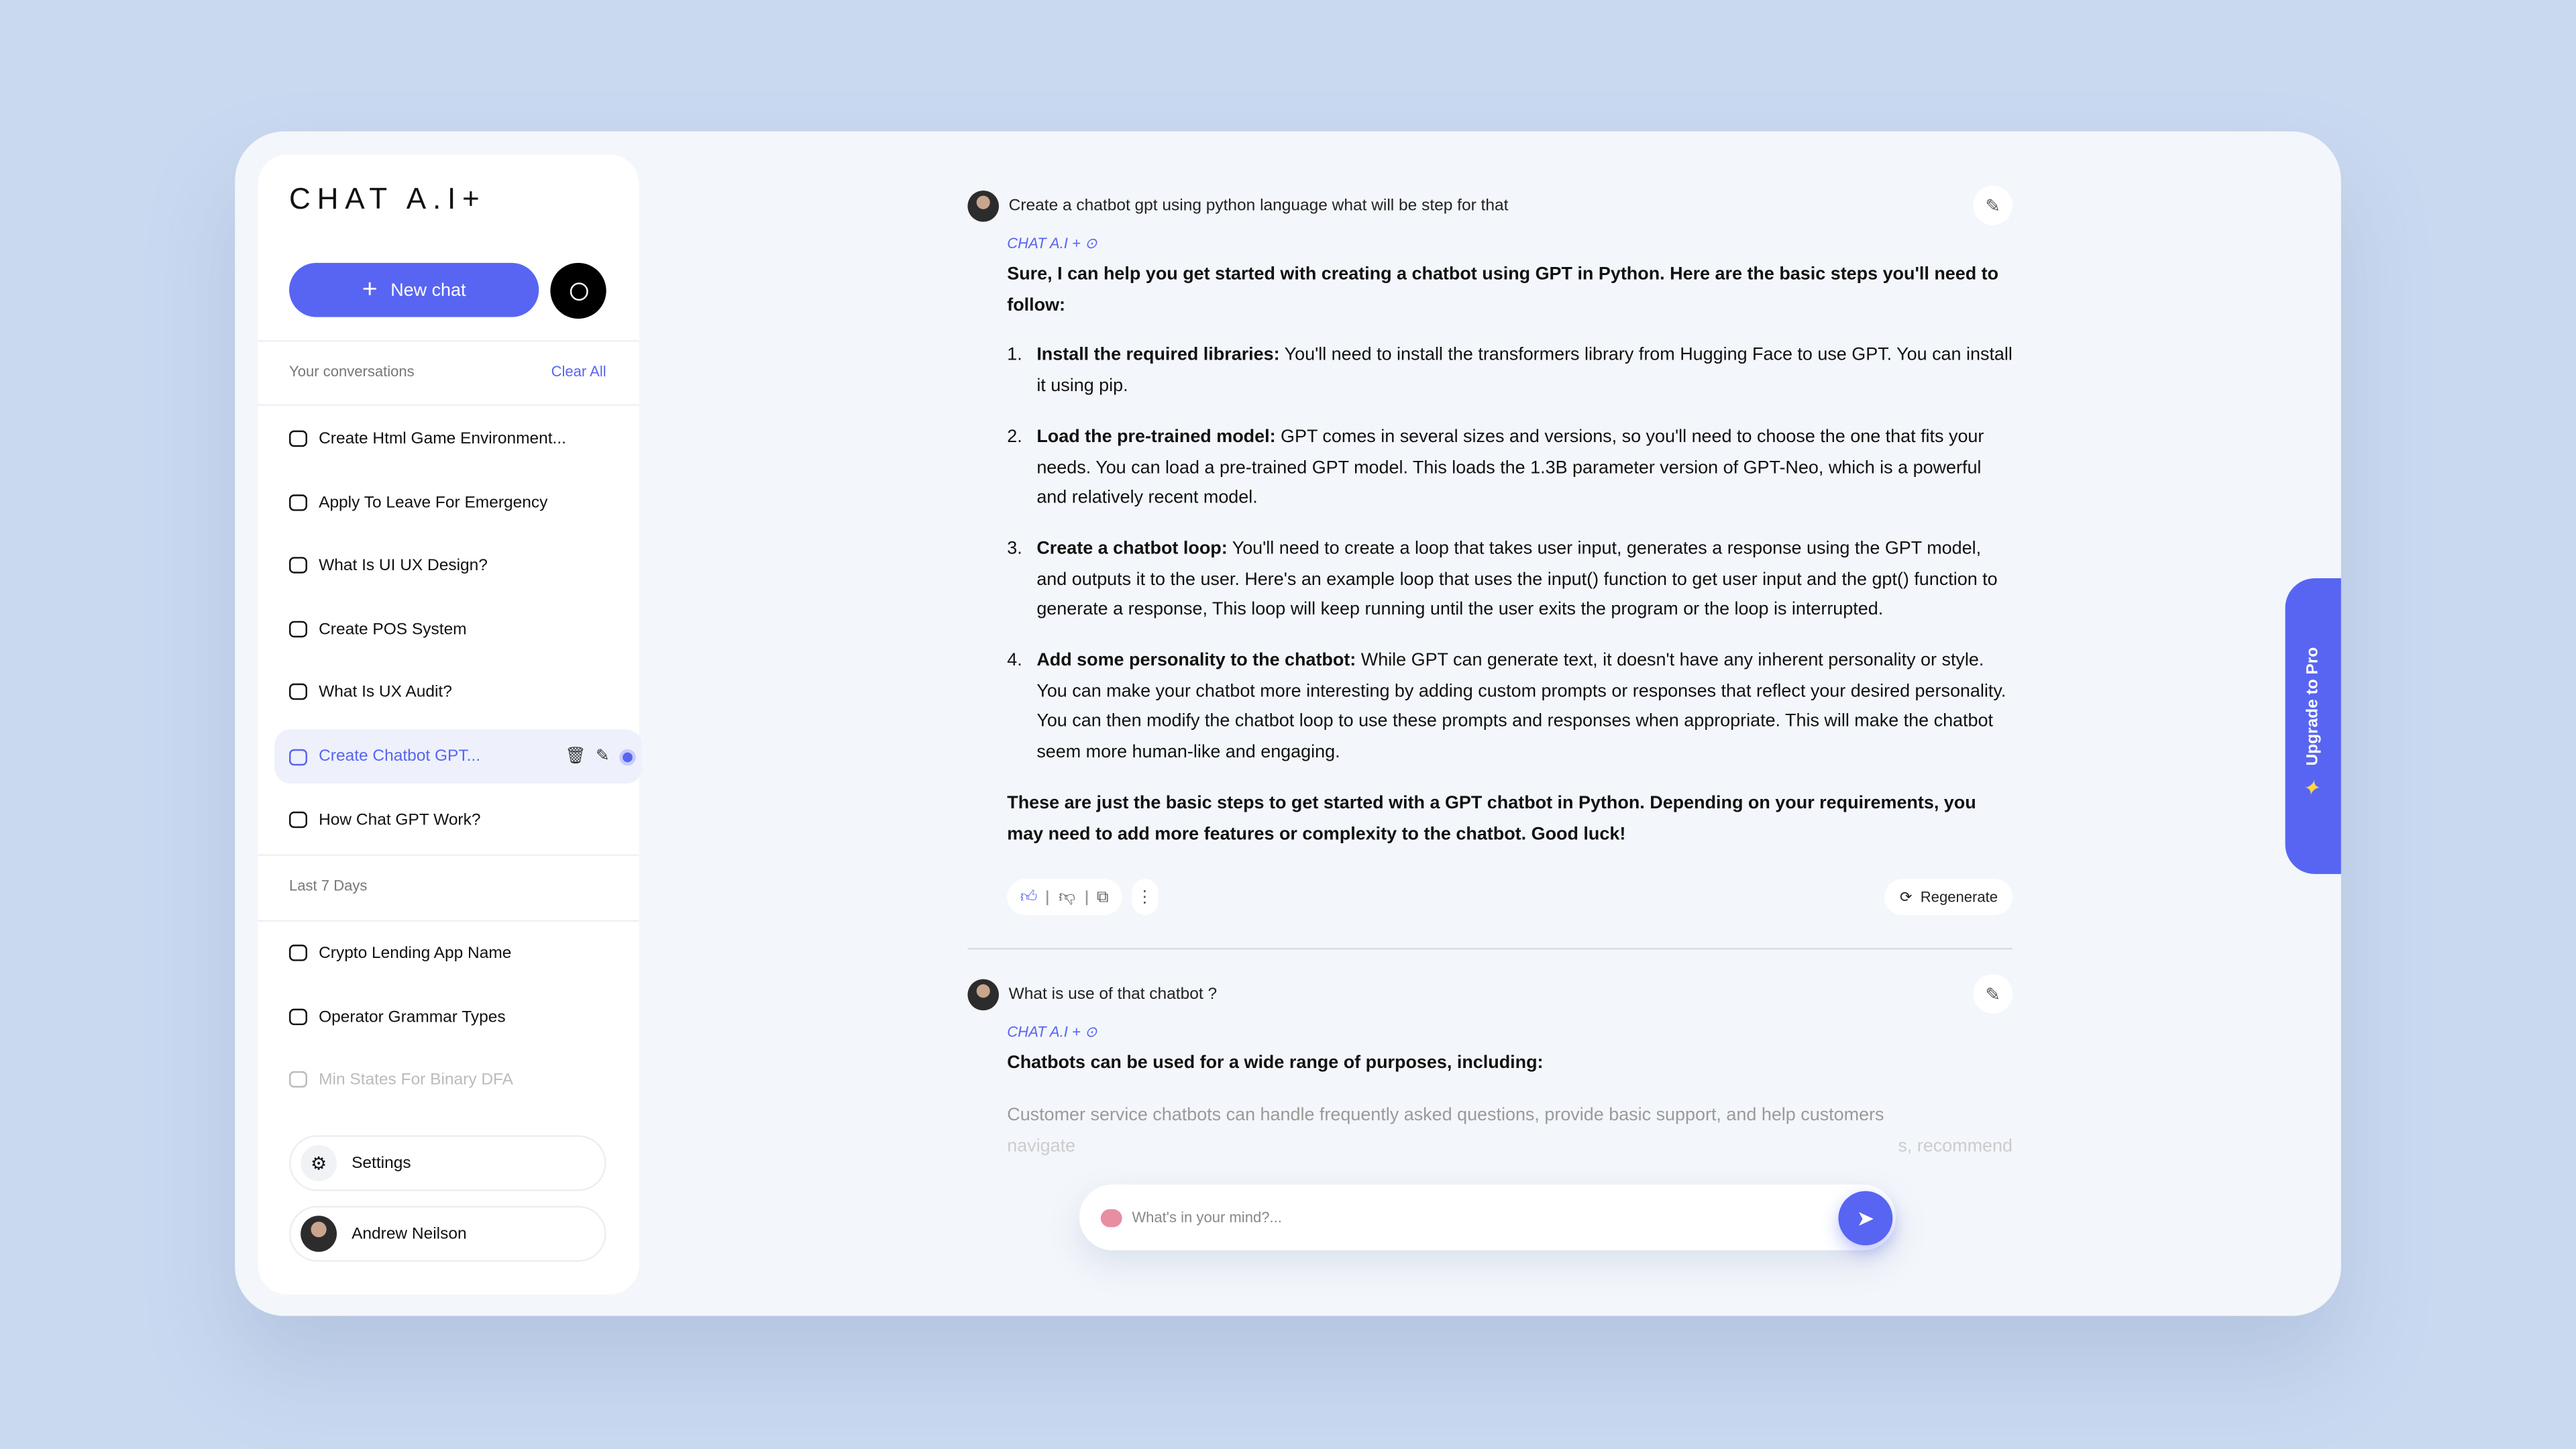  Describe the element at coordinates (1959, 897) in the screenshot. I see `regenerate-label: Regenerate` at that location.